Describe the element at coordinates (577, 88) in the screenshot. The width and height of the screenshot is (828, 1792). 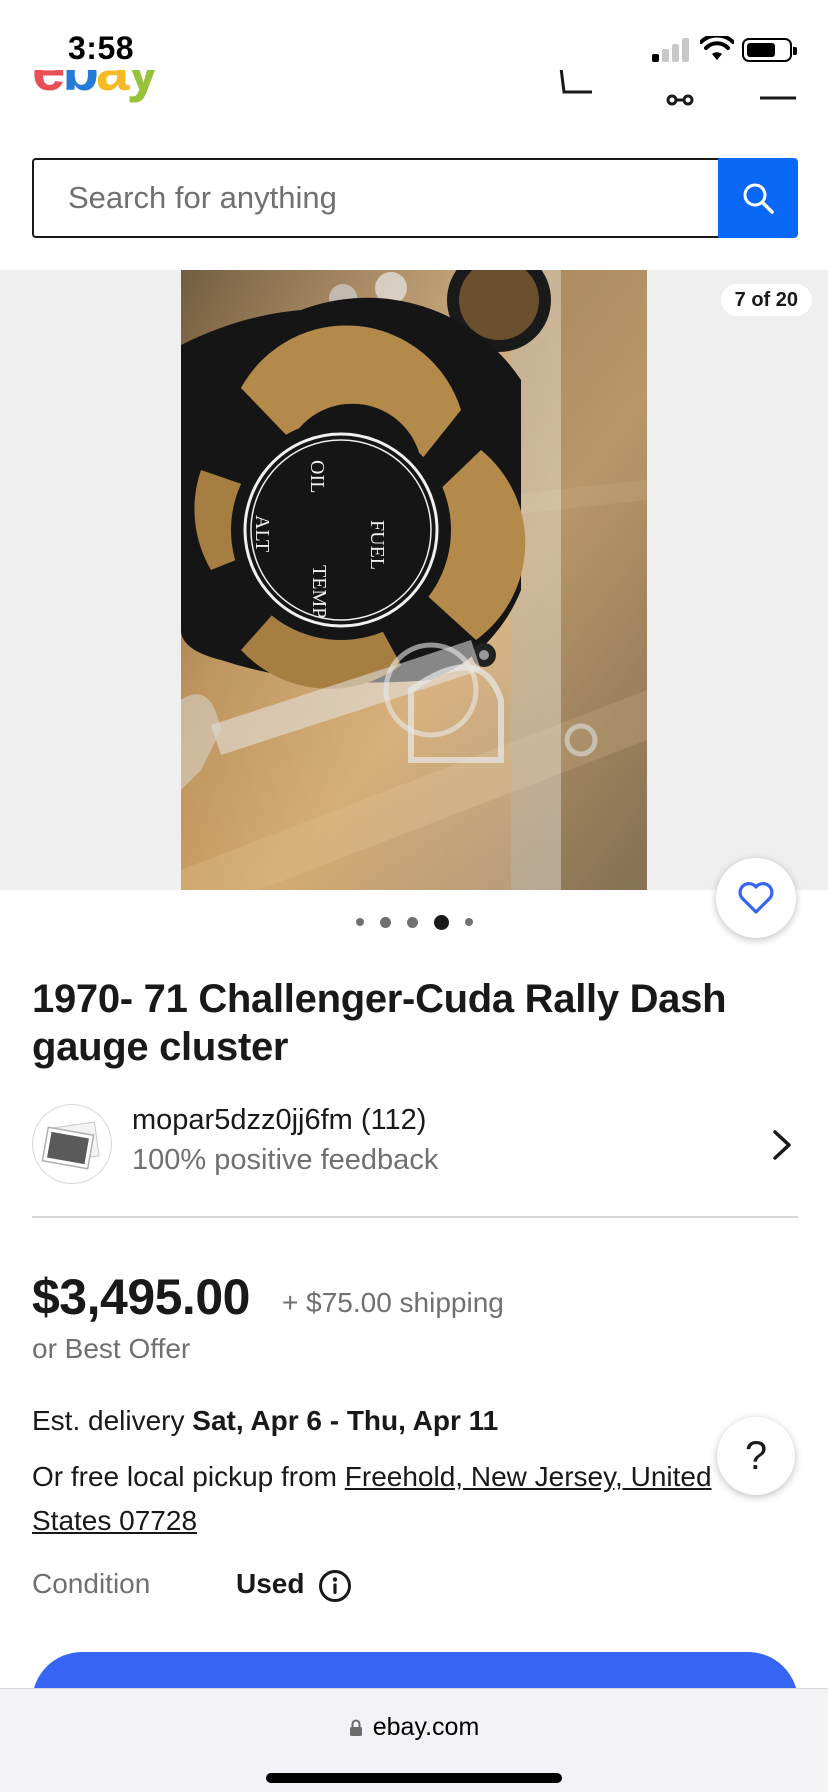
I see `cart-icon` at that location.